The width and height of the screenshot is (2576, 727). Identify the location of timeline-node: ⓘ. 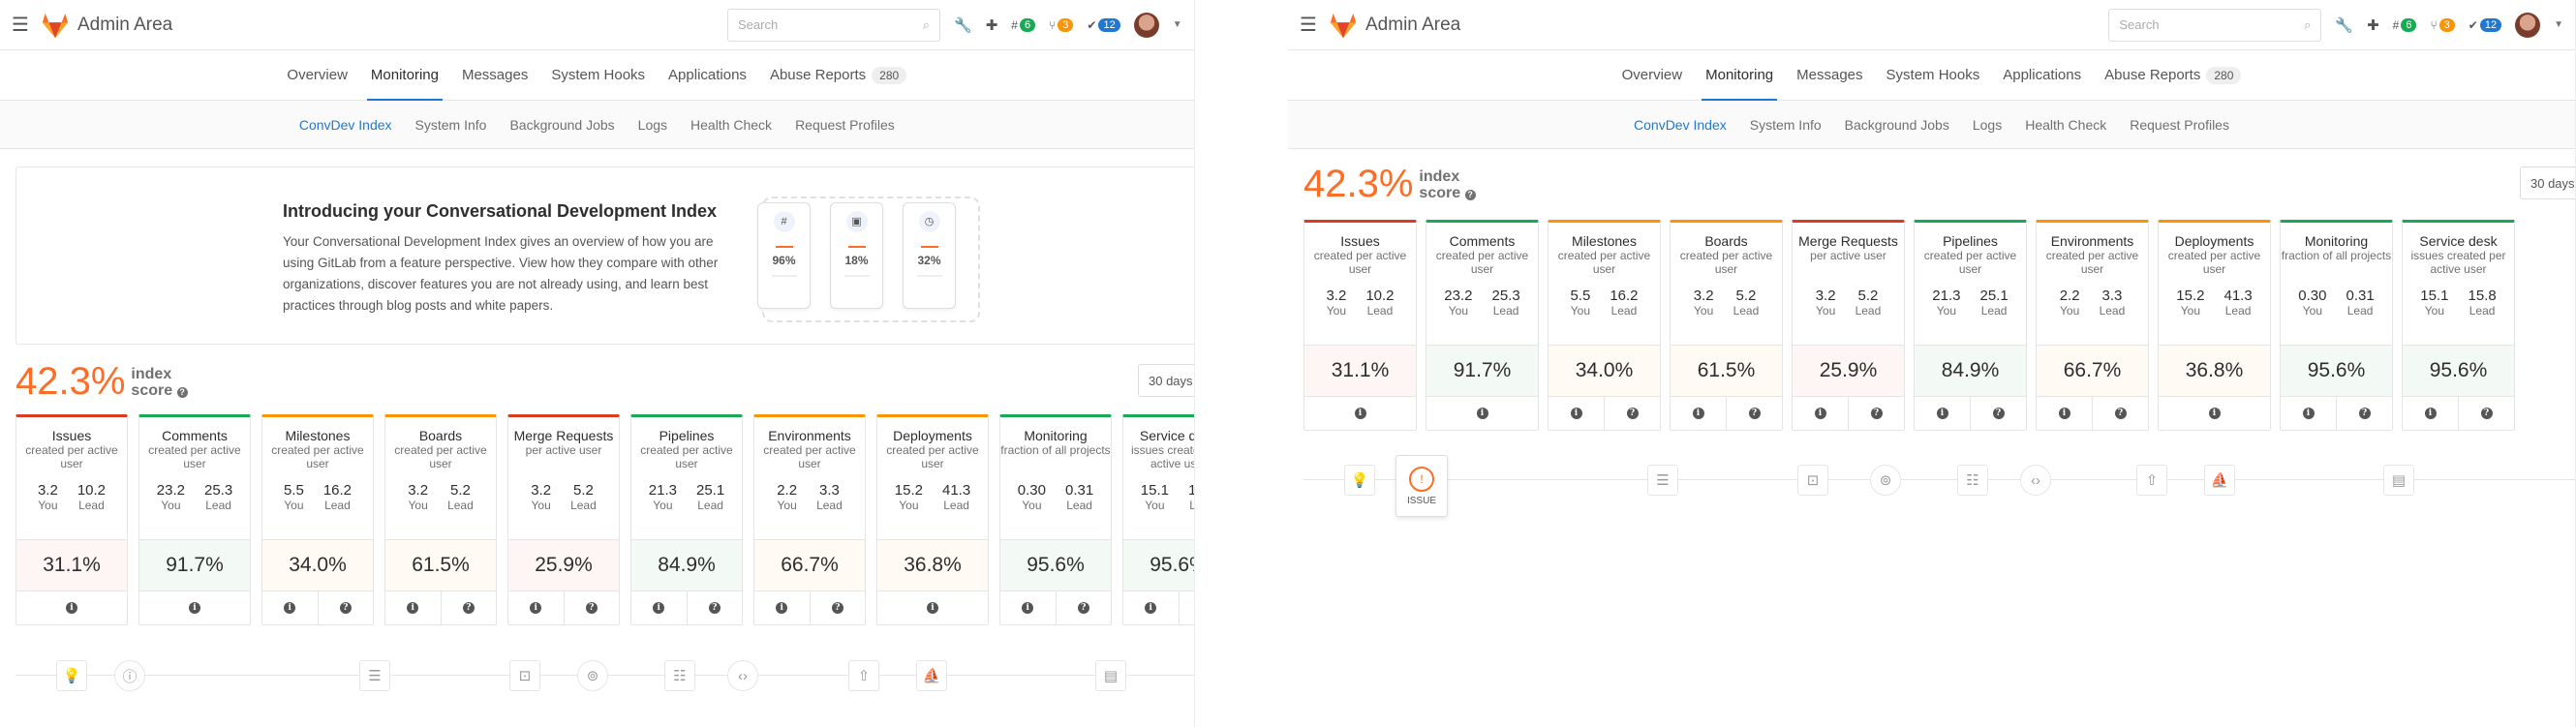
(129, 675).